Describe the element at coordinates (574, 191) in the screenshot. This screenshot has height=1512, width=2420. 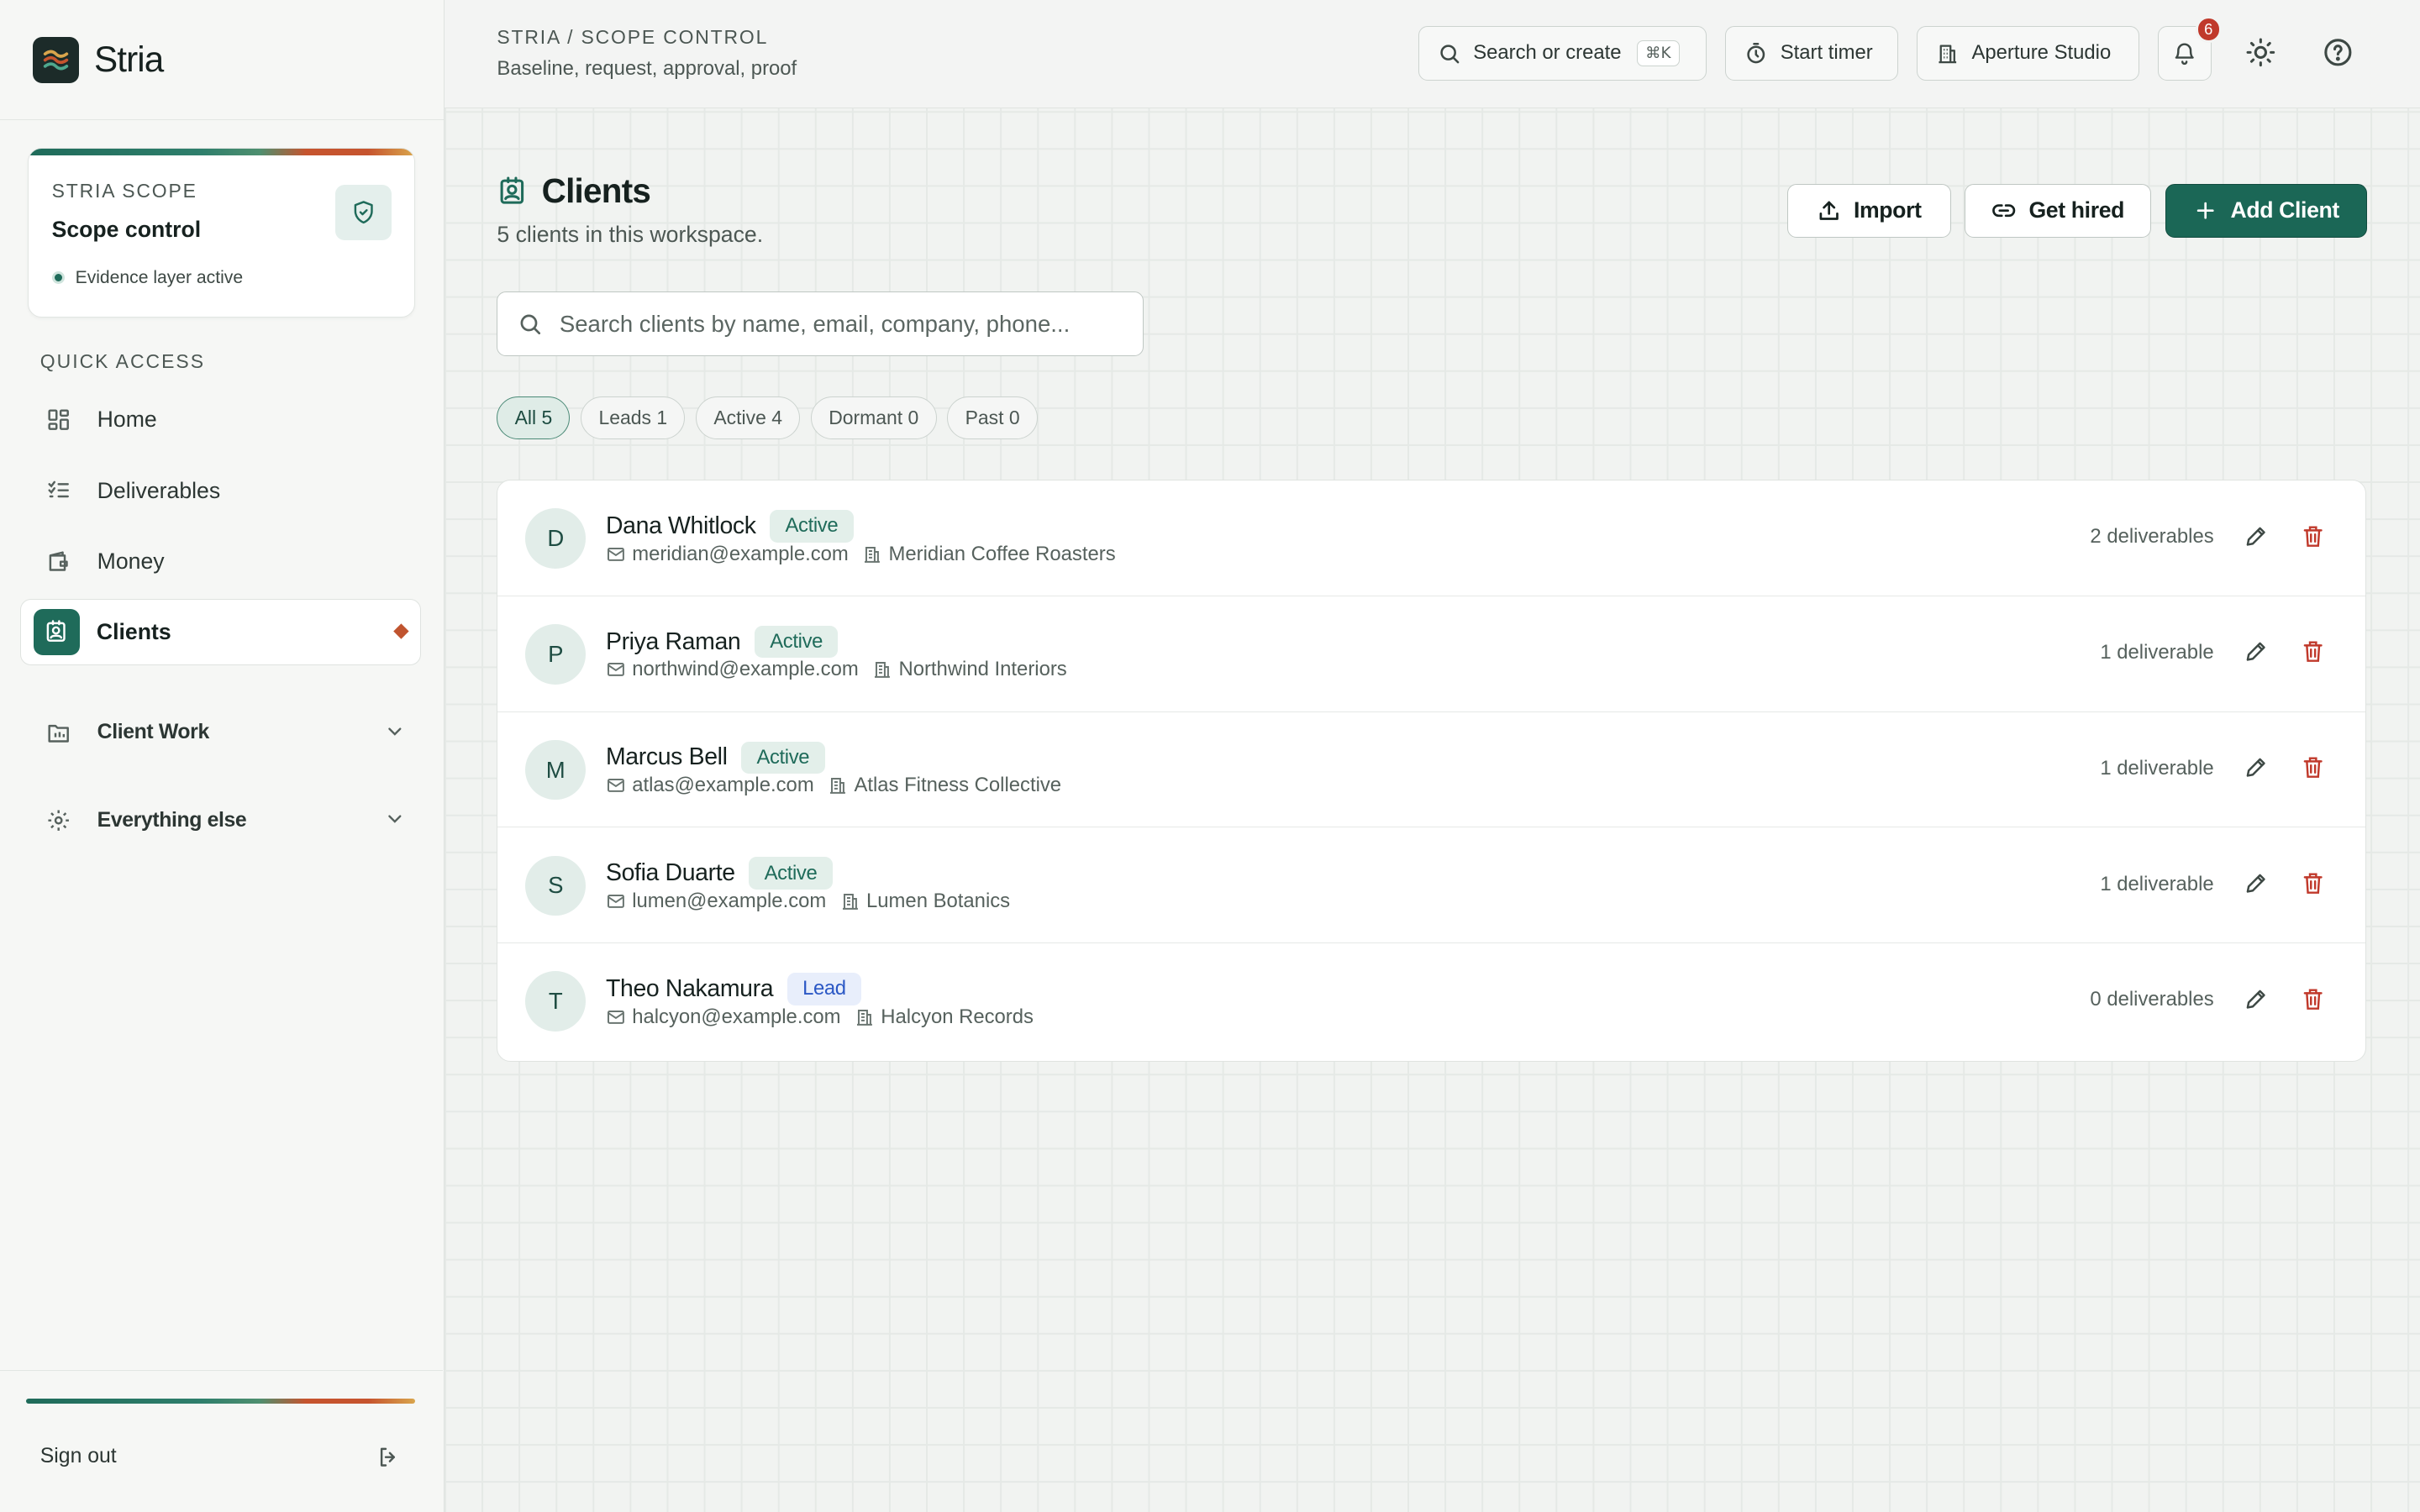
I see `page-title: Clients` at that location.